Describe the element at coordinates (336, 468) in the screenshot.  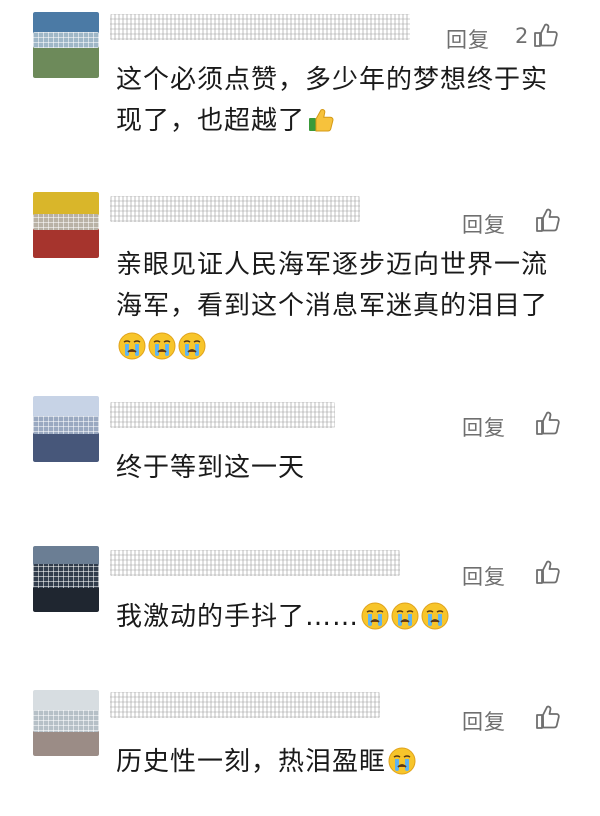
I see `comment-text: 终于等到这一天` at that location.